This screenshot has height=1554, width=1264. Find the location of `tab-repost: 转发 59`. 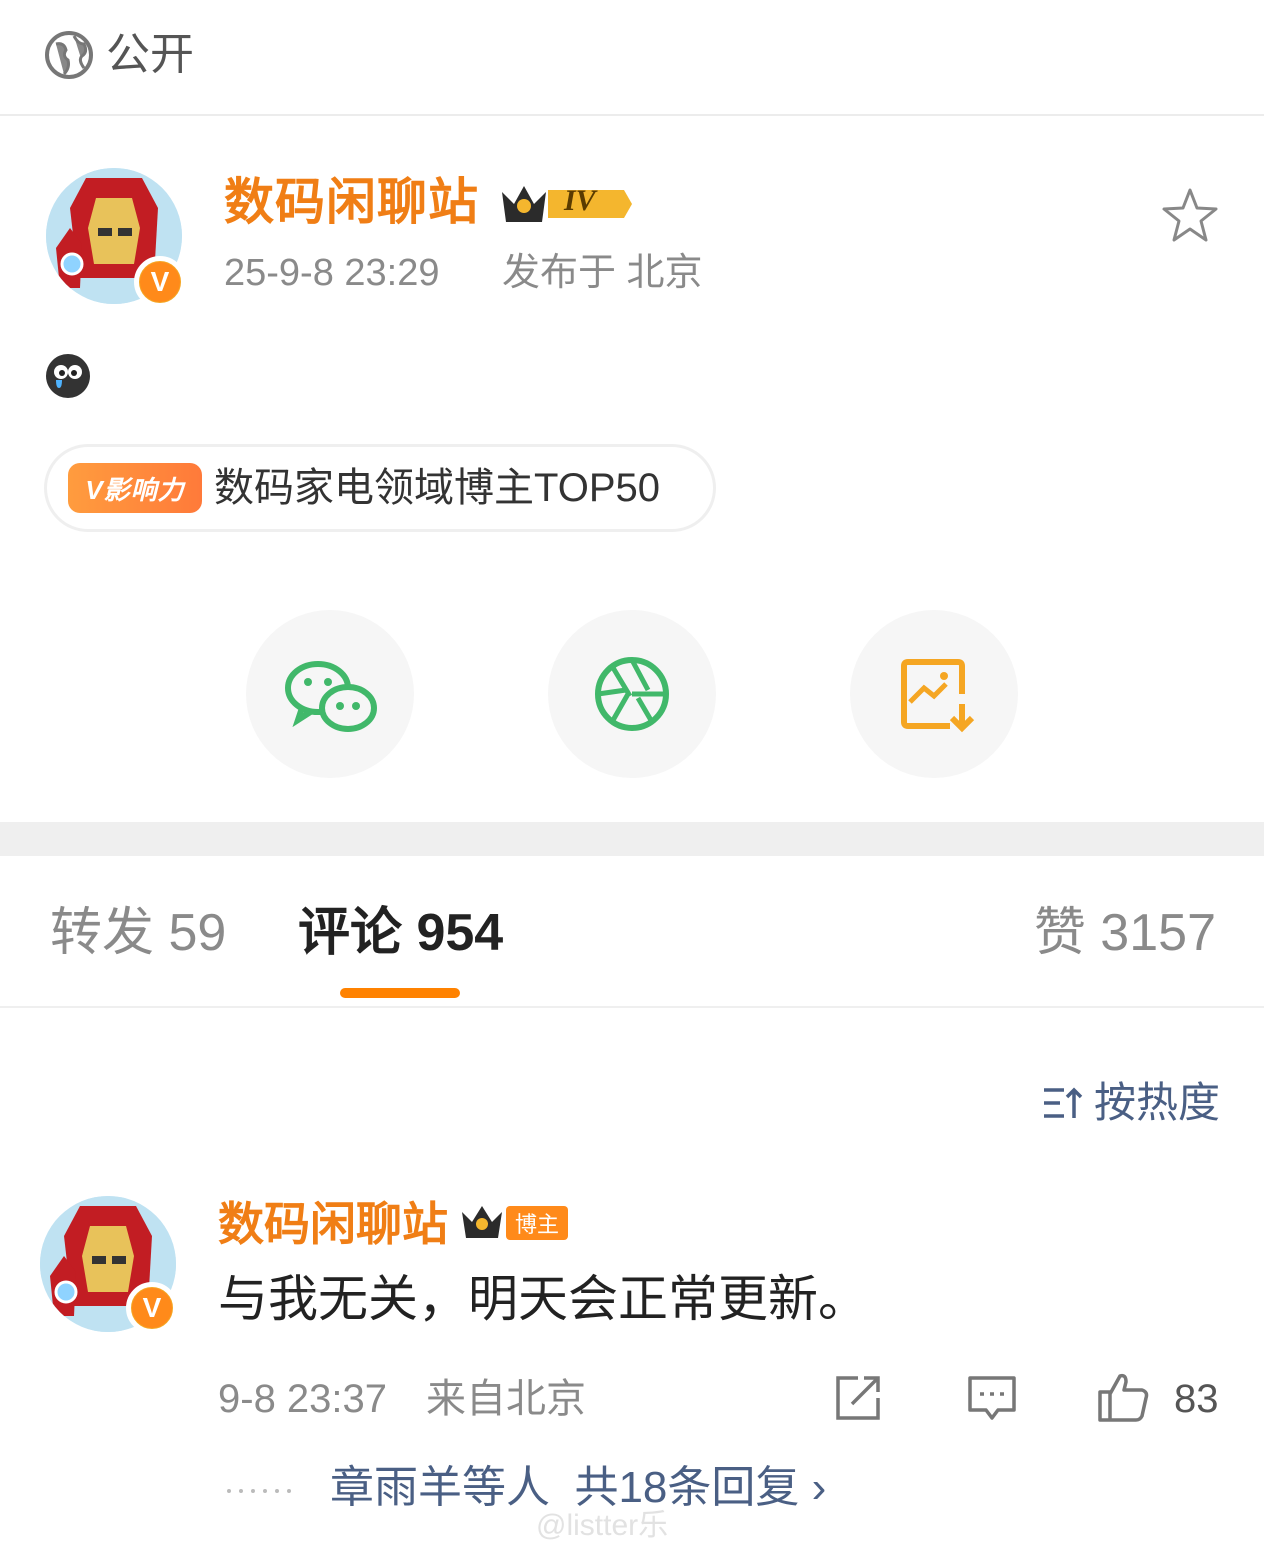

tab-repost: 转发 59 is located at coordinates (138, 933).